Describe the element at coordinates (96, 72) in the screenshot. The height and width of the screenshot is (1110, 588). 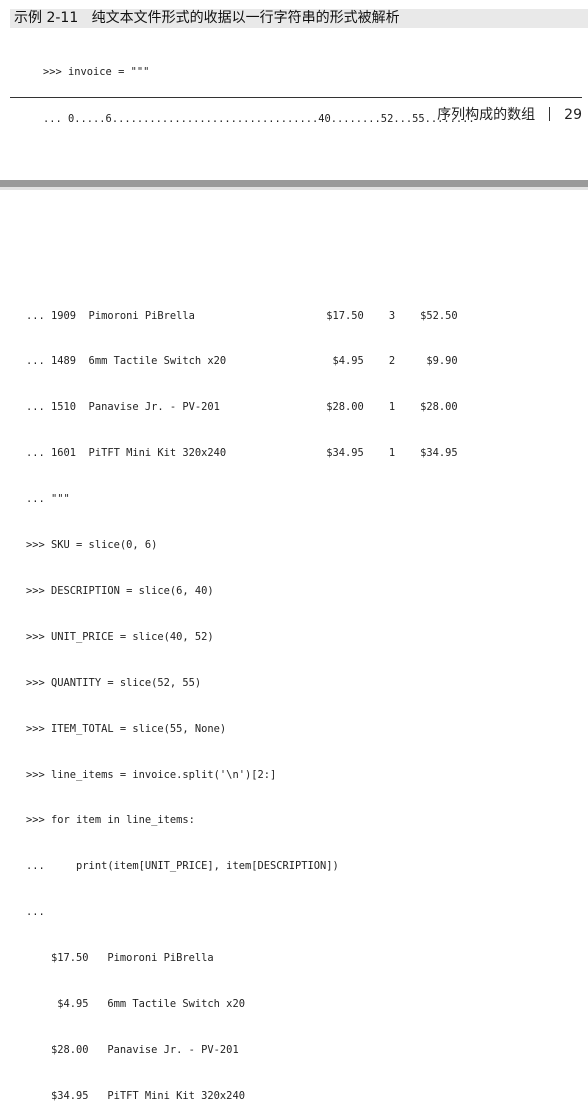
I see `code-line: >>> invoice = """` at that location.